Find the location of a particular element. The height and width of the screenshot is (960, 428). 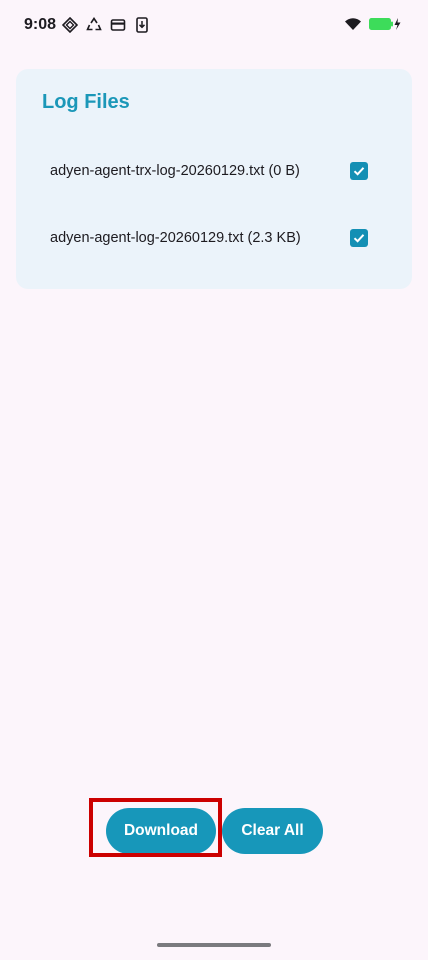

battery-charging-icon is located at coordinates (385, 26).